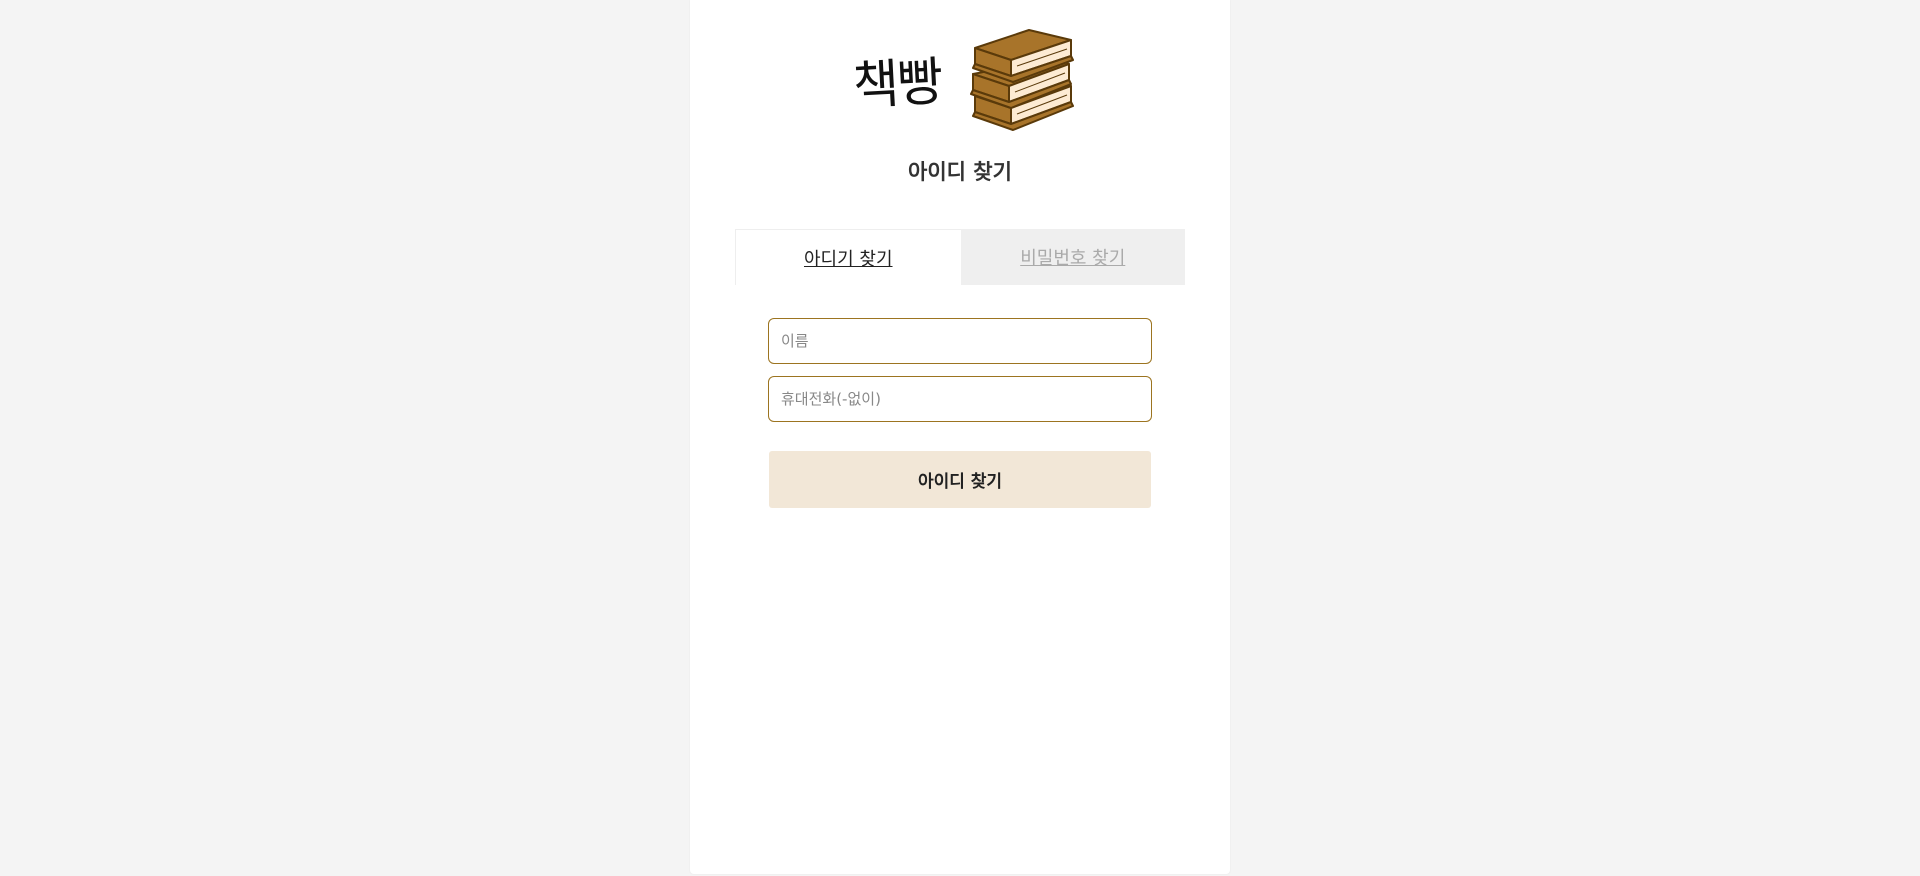 The image size is (1920, 876). Describe the element at coordinates (960, 172) in the screenshot. I see `page-title: 아이디 찾기` at that location.